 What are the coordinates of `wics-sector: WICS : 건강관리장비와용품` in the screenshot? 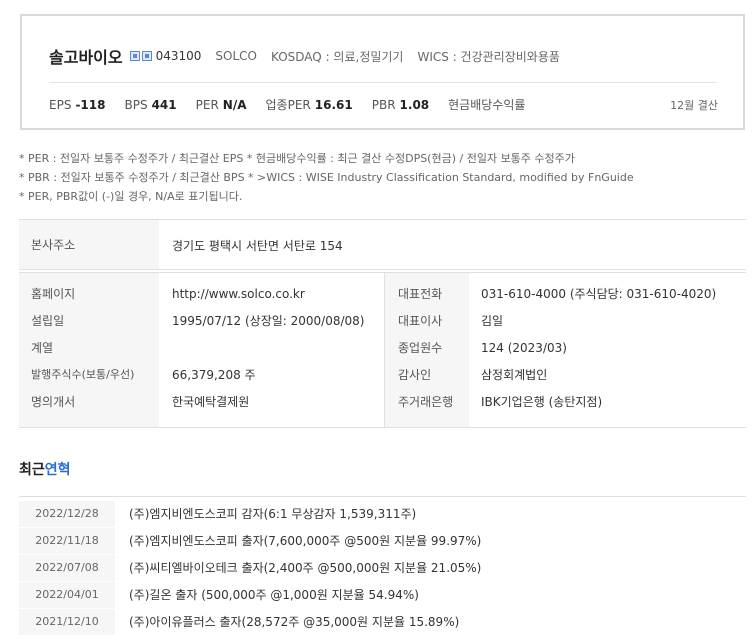 It's located at (488, 56).